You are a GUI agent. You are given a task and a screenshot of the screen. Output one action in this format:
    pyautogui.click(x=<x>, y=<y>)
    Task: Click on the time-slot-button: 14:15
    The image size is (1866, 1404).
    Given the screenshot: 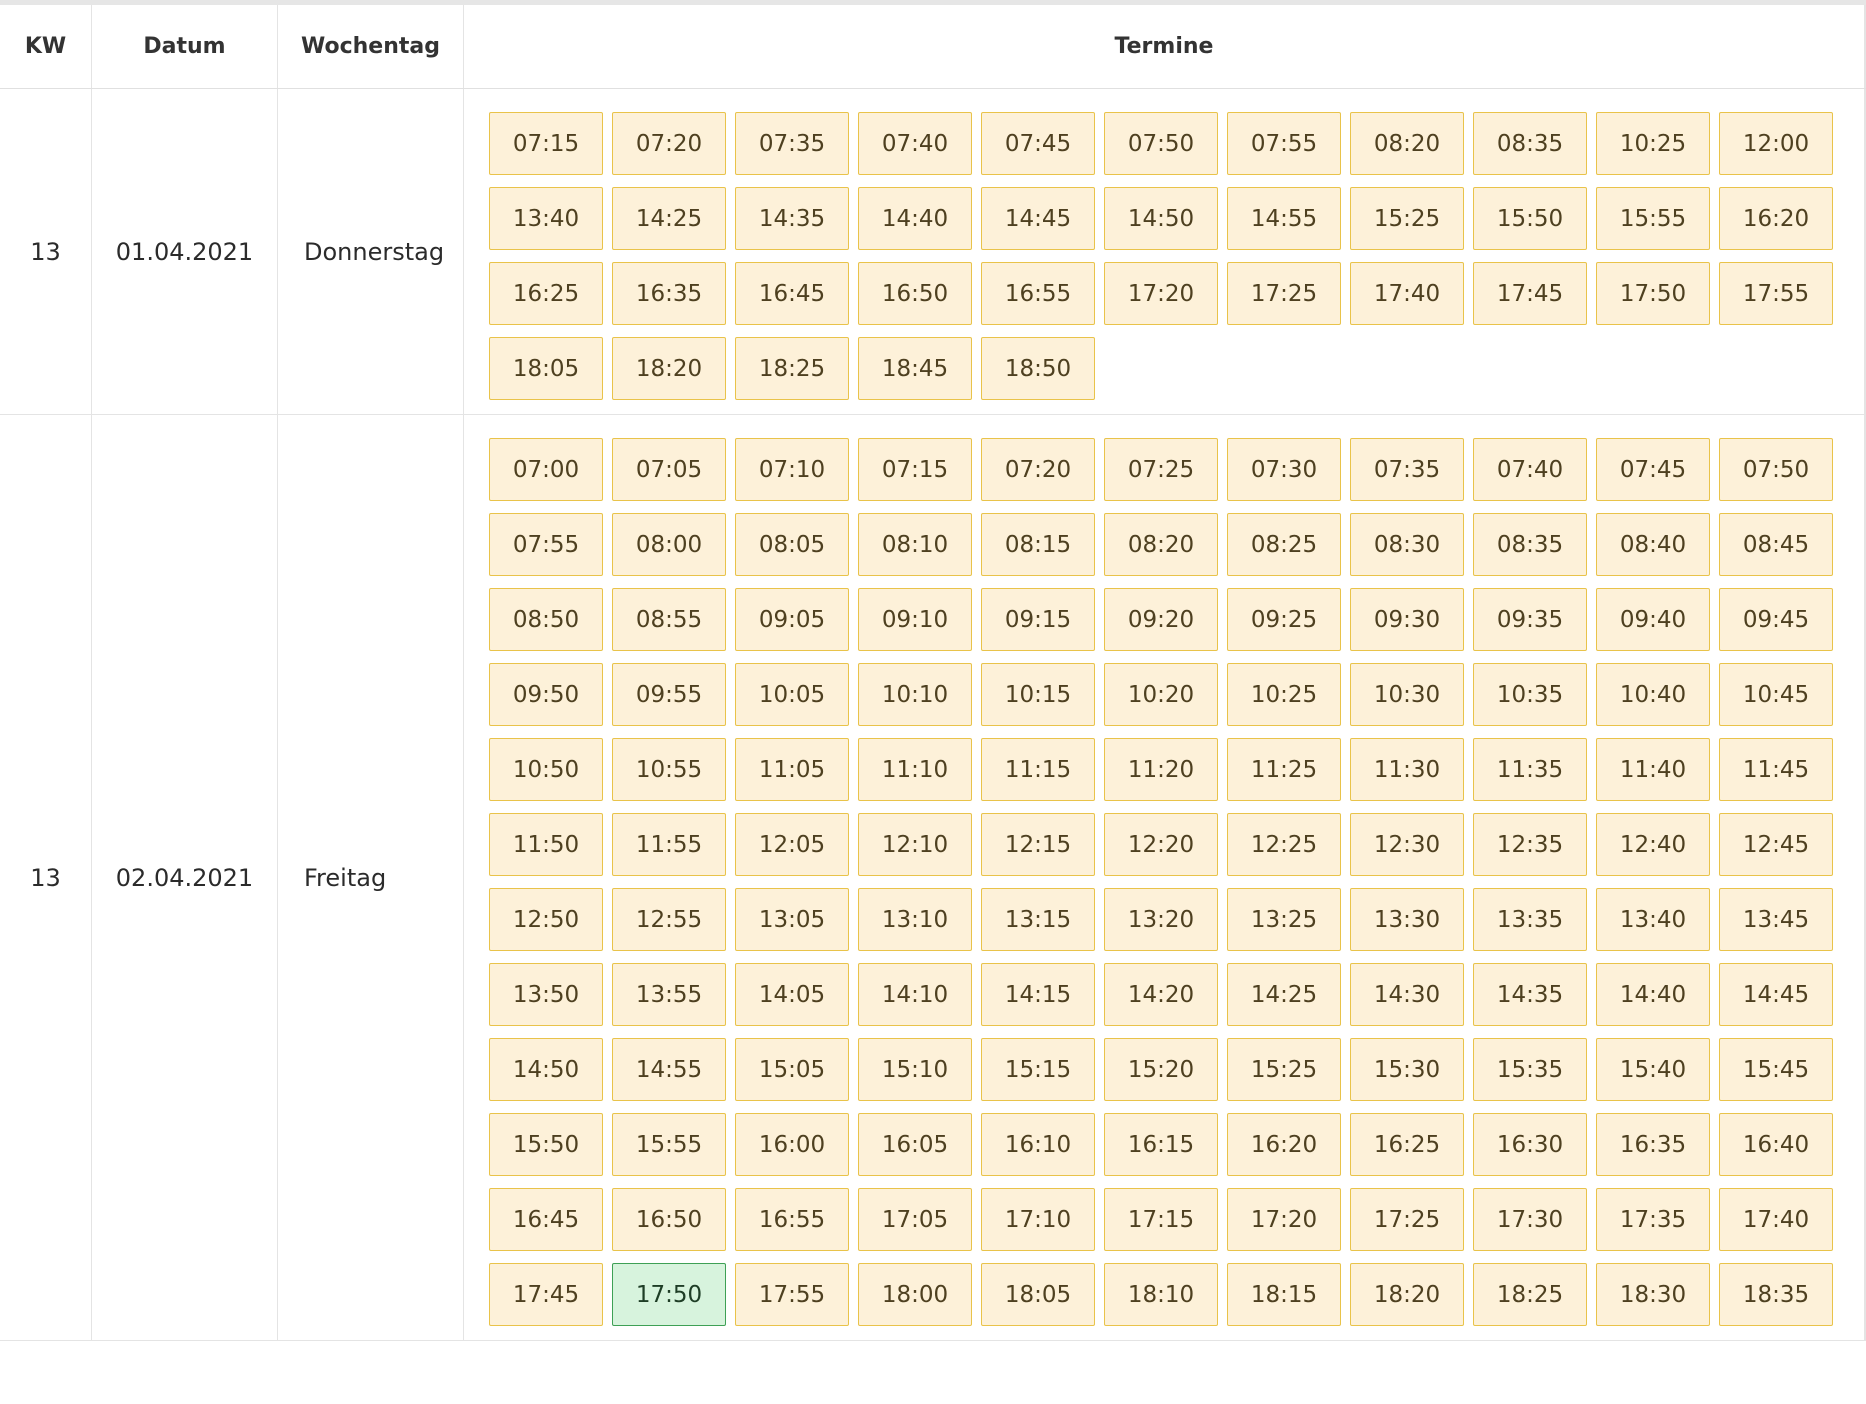 What is the action you would take?
    pyautogui.click(x=1038, y=994)
    